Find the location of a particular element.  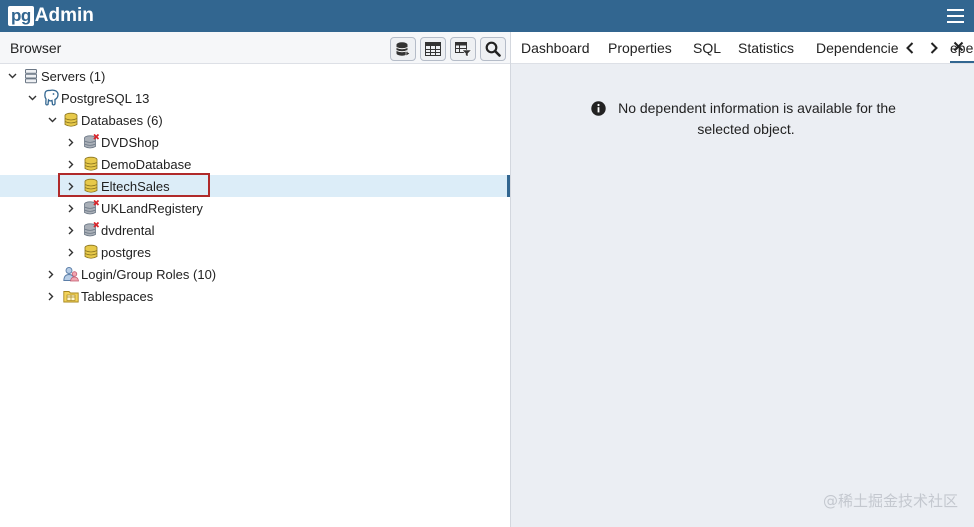

tree-label-database: DemoDatabase is located at coordinates (146, 164).